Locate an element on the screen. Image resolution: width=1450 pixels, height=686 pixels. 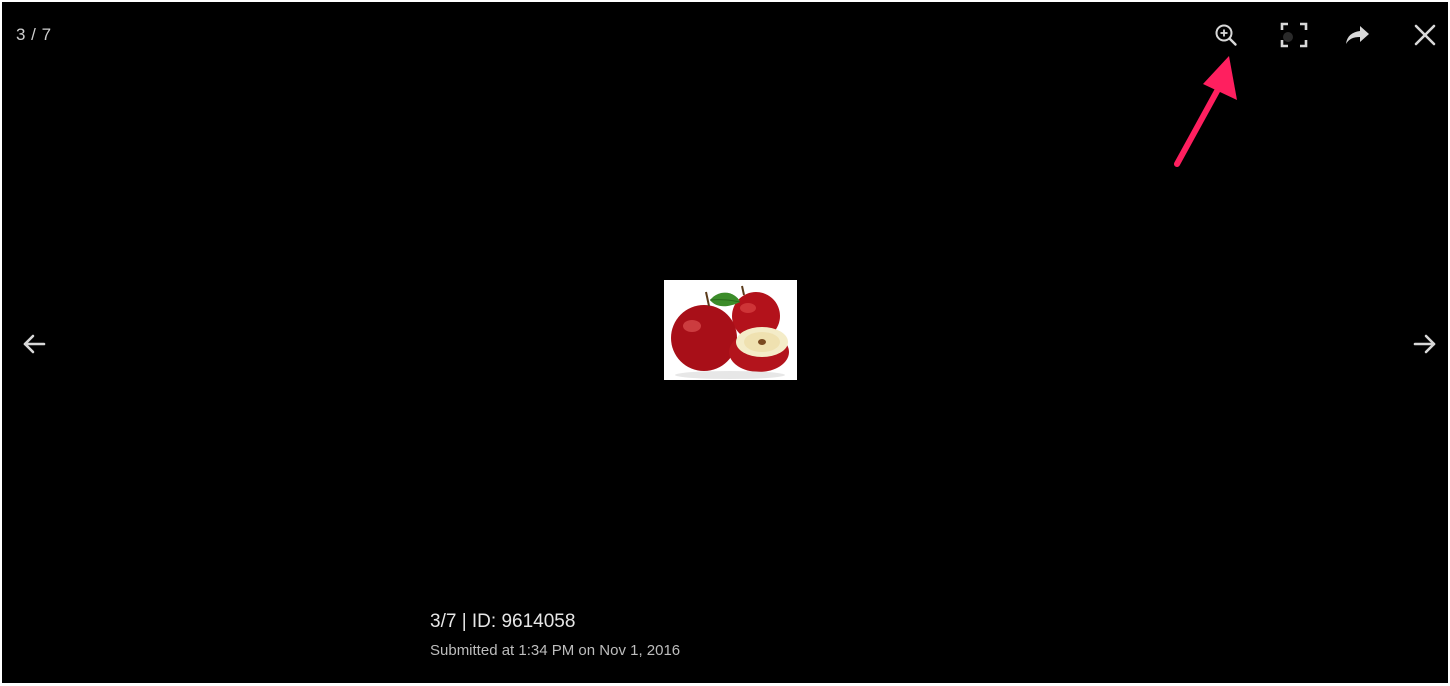
arrow-right-icon is located at coordinates (1424, 344).